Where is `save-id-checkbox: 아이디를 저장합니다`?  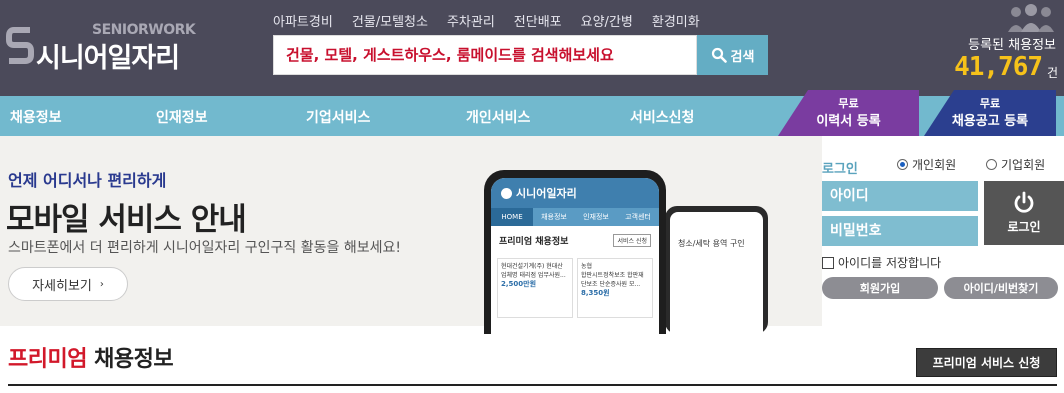
save-id-checkbox: 아이디를 저장합니다 is located at coordinates (881, 262).